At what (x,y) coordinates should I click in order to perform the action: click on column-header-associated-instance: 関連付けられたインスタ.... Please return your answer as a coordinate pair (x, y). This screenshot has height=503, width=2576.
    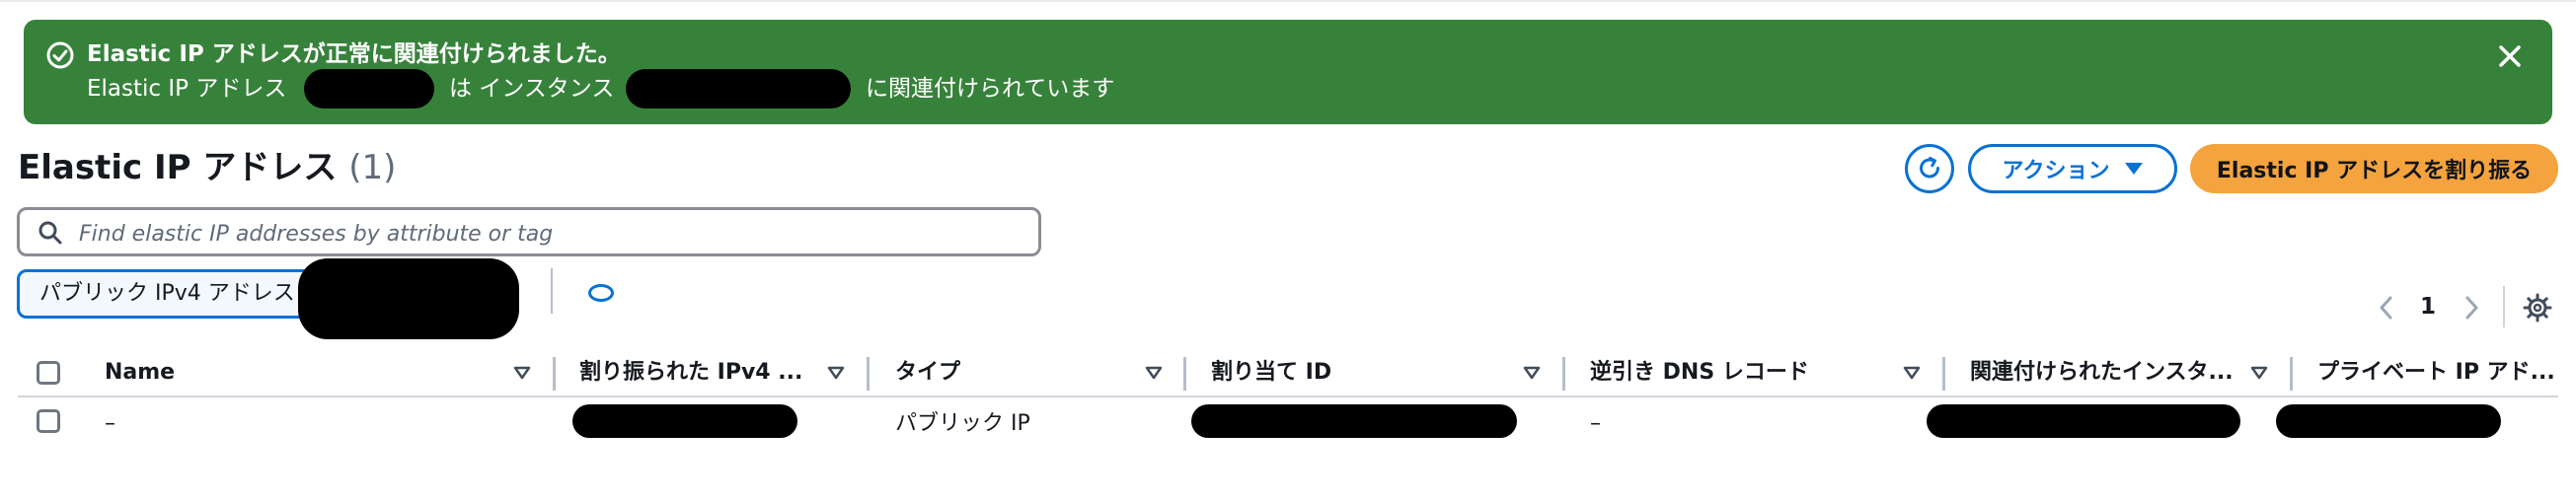
    Looking at the image, I should click on (2102, 373).